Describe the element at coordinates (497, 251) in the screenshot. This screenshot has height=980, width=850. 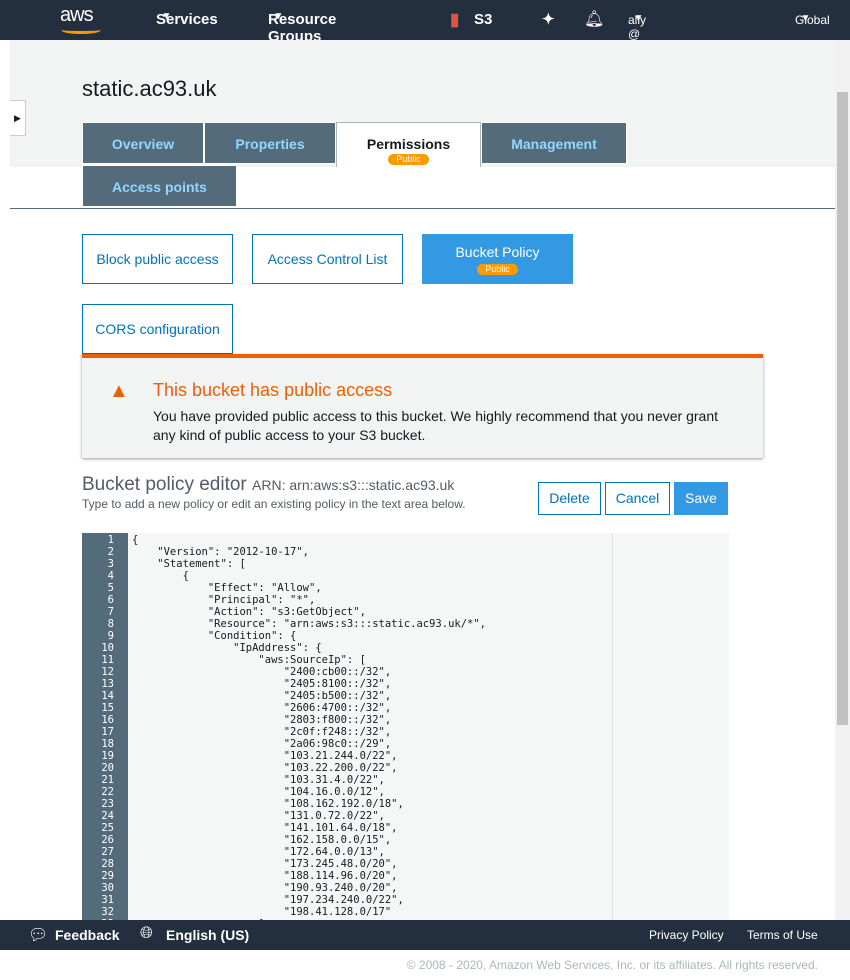
I see `bucket-policy-label: Bucket Policy` at that location.